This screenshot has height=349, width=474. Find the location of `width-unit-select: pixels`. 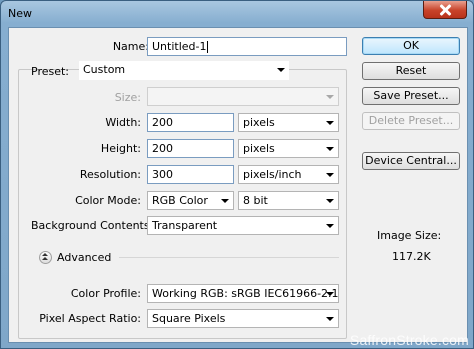

width-unit-select: pixels is located at coordinates (288, 122).